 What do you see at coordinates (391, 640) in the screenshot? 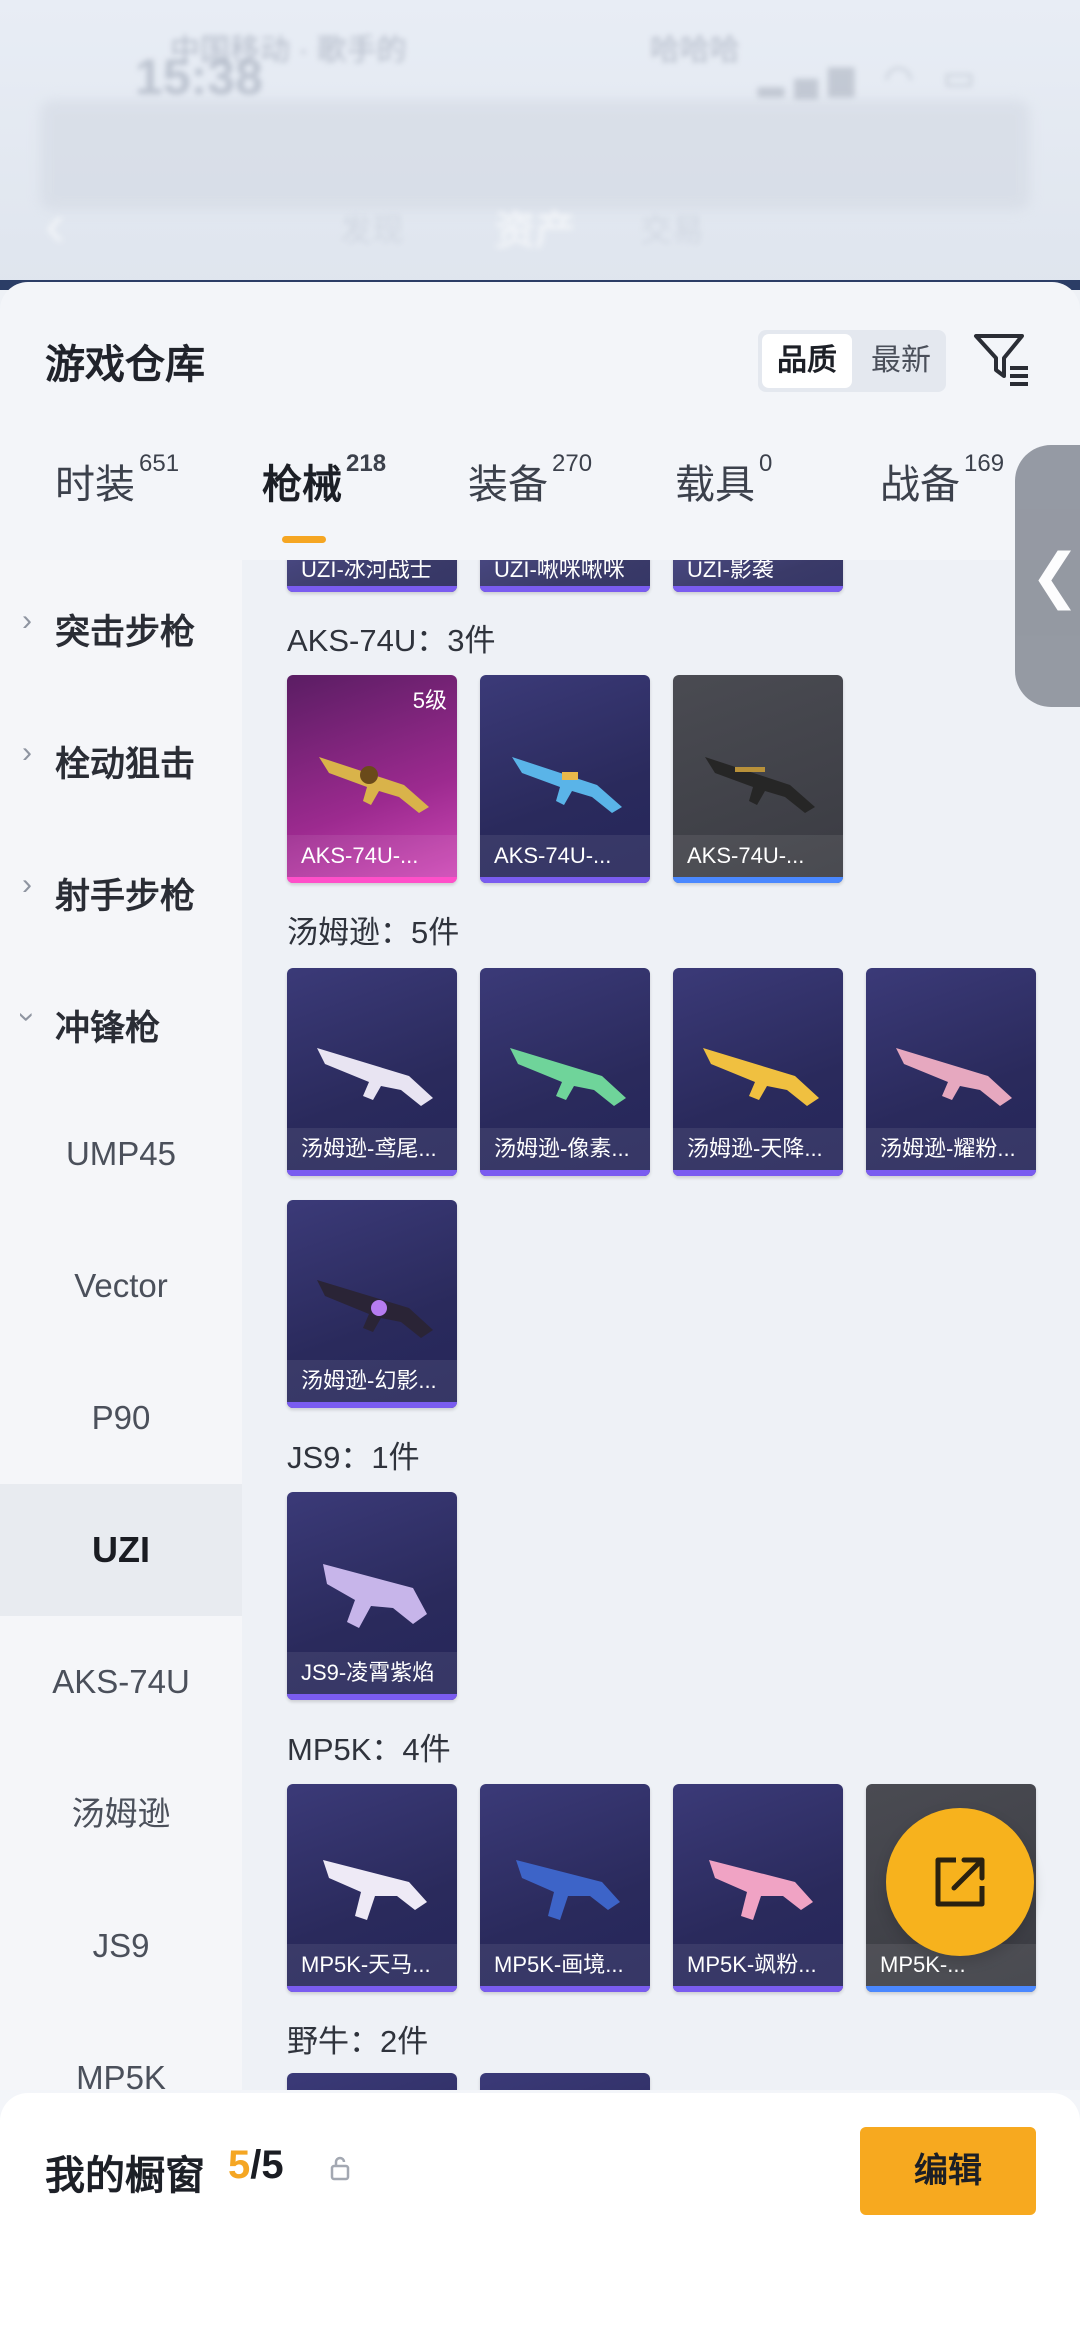
I see `group-title-aks74u: AKS-74U：3件` at bounding box center [391, 640].